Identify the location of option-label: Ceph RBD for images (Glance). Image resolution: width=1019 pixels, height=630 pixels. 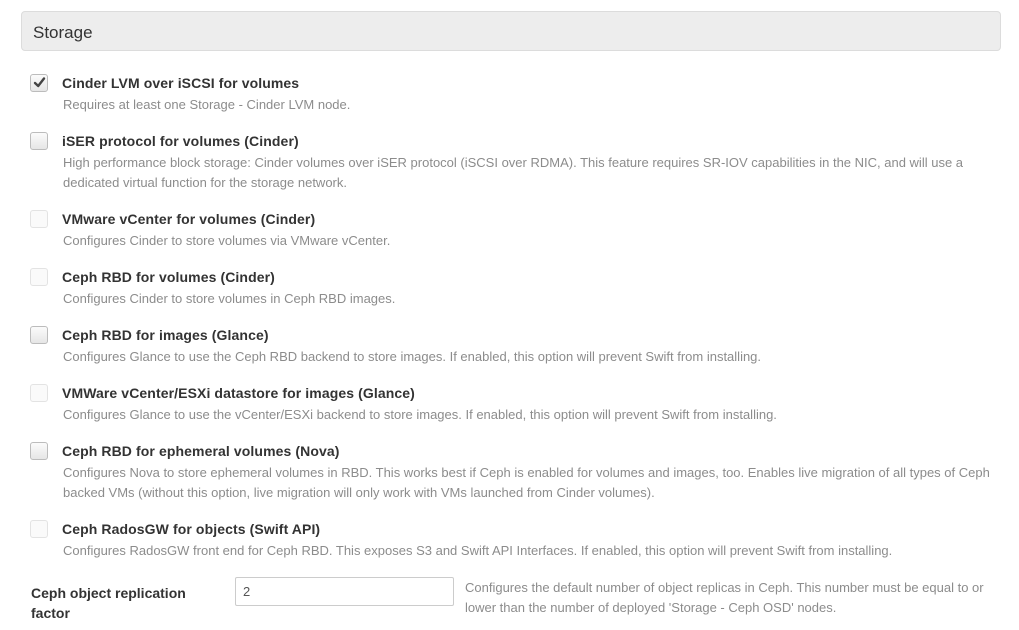
(165, 335).